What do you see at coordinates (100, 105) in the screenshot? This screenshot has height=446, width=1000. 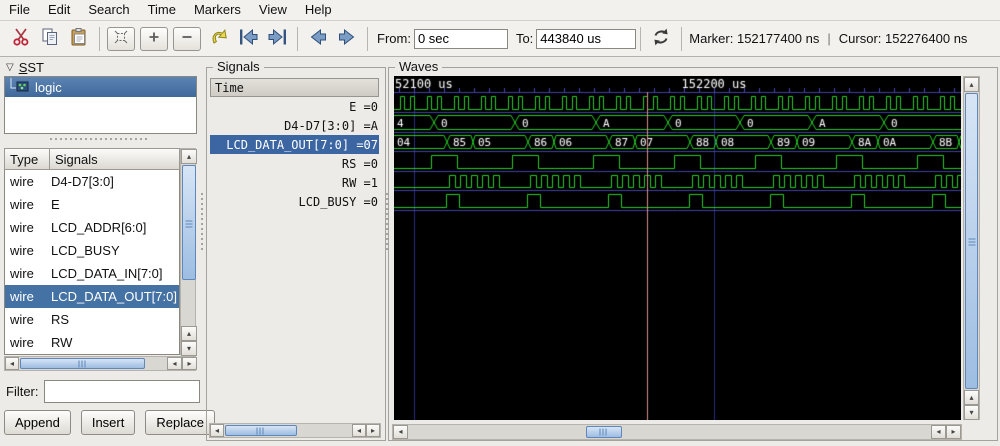 I see `sst-tree: logic` at bounding box center [100, 105].